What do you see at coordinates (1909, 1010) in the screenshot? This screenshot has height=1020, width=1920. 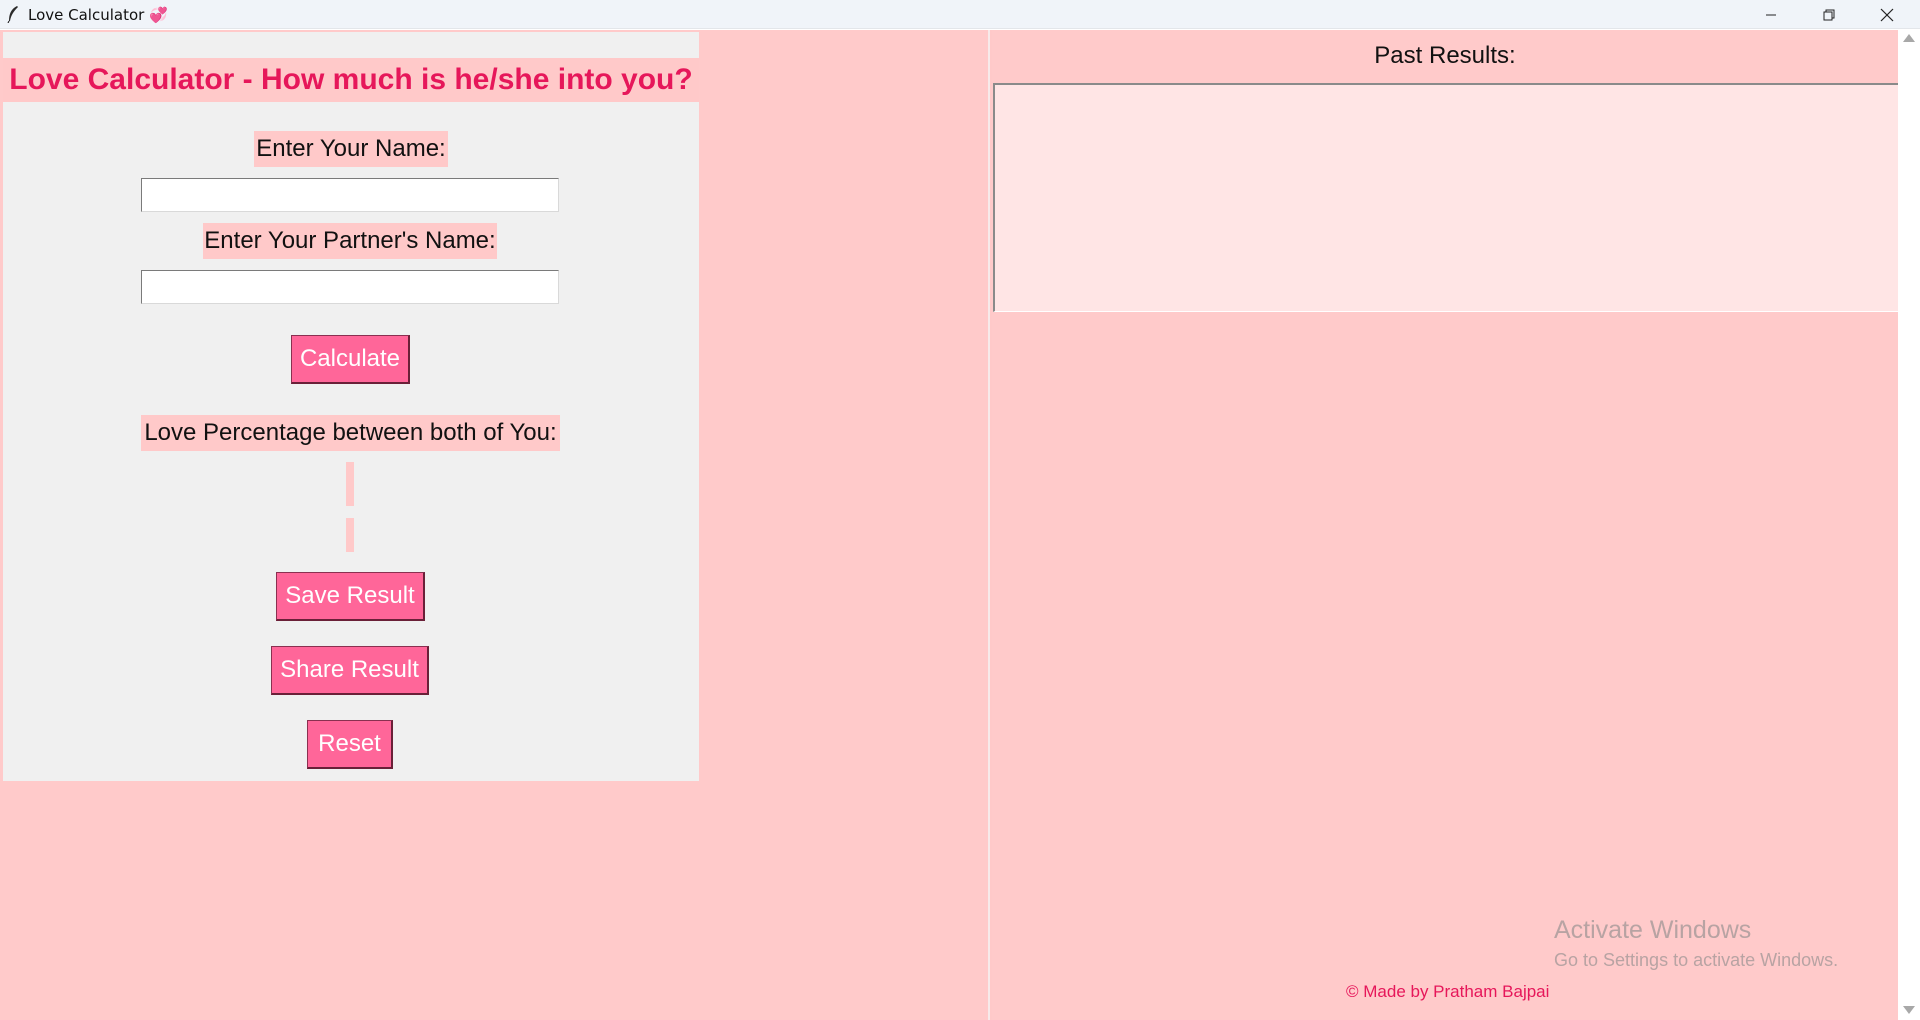 I see `scroll-down-arrow-icon` at bounding box center [1909, 1010].